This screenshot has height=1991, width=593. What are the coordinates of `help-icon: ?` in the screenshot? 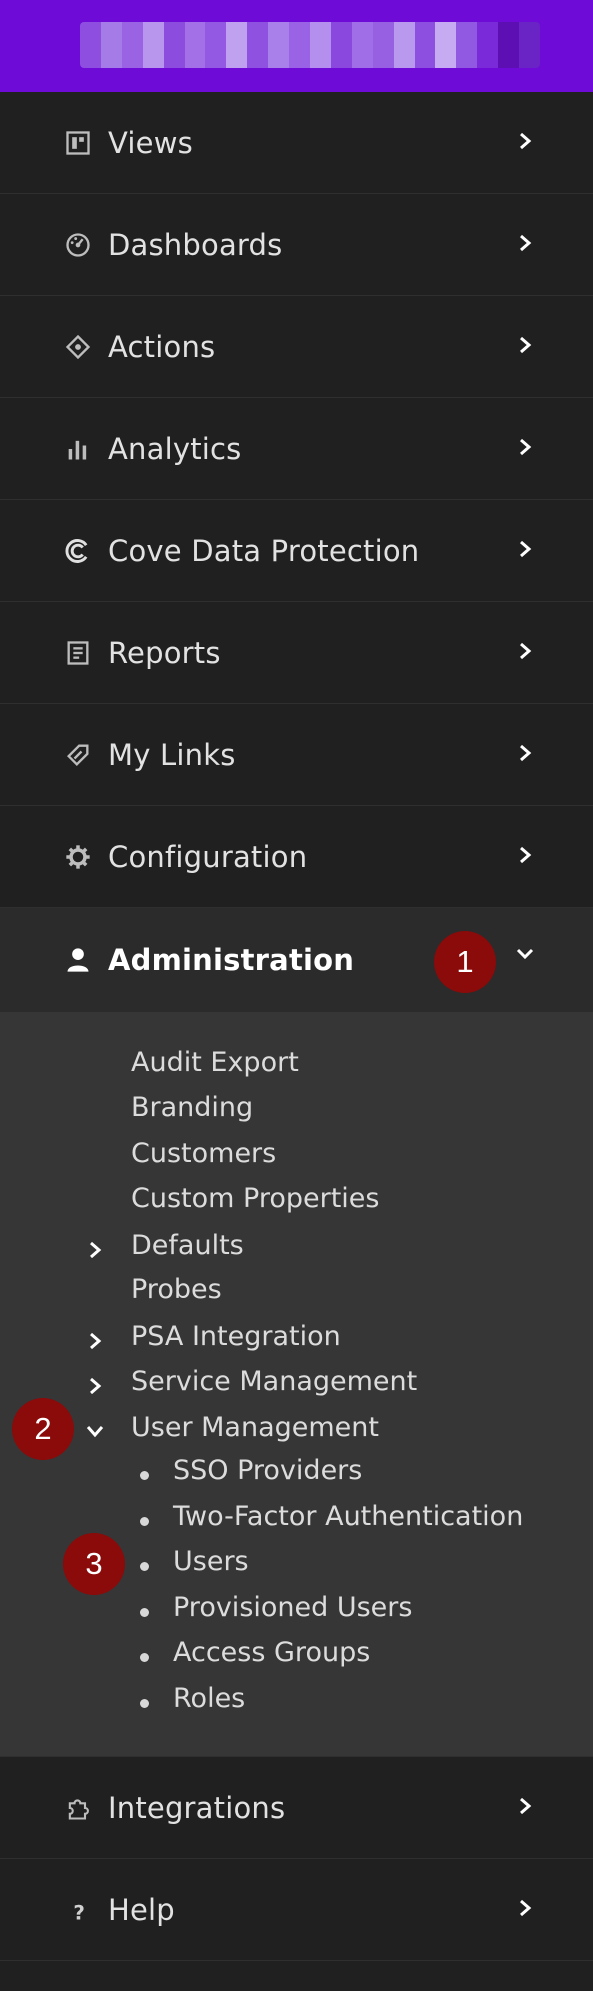 It's located at (78, 1910).